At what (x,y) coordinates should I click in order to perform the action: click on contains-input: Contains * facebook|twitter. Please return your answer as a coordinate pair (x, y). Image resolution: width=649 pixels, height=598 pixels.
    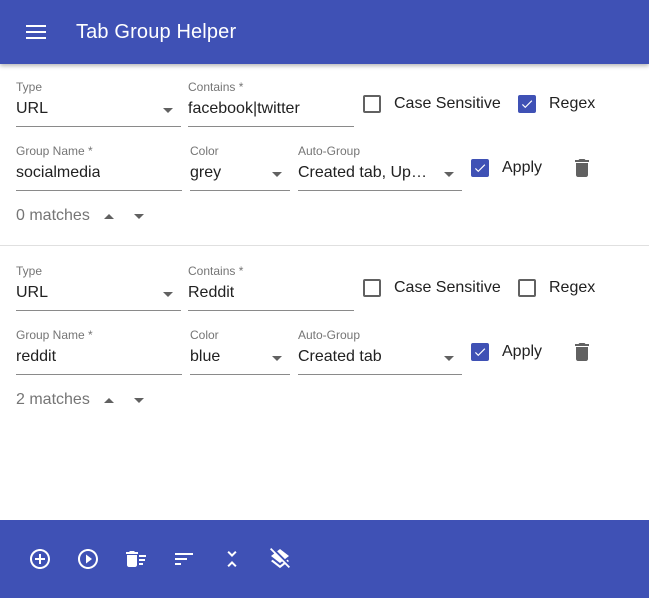
    Looking at the image, I should click on (271, 104).